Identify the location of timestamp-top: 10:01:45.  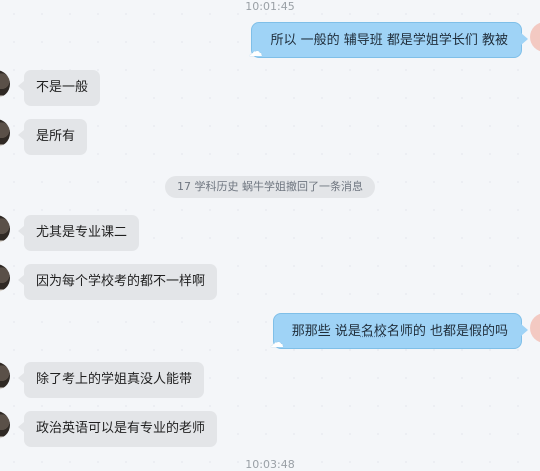
(270, 6).